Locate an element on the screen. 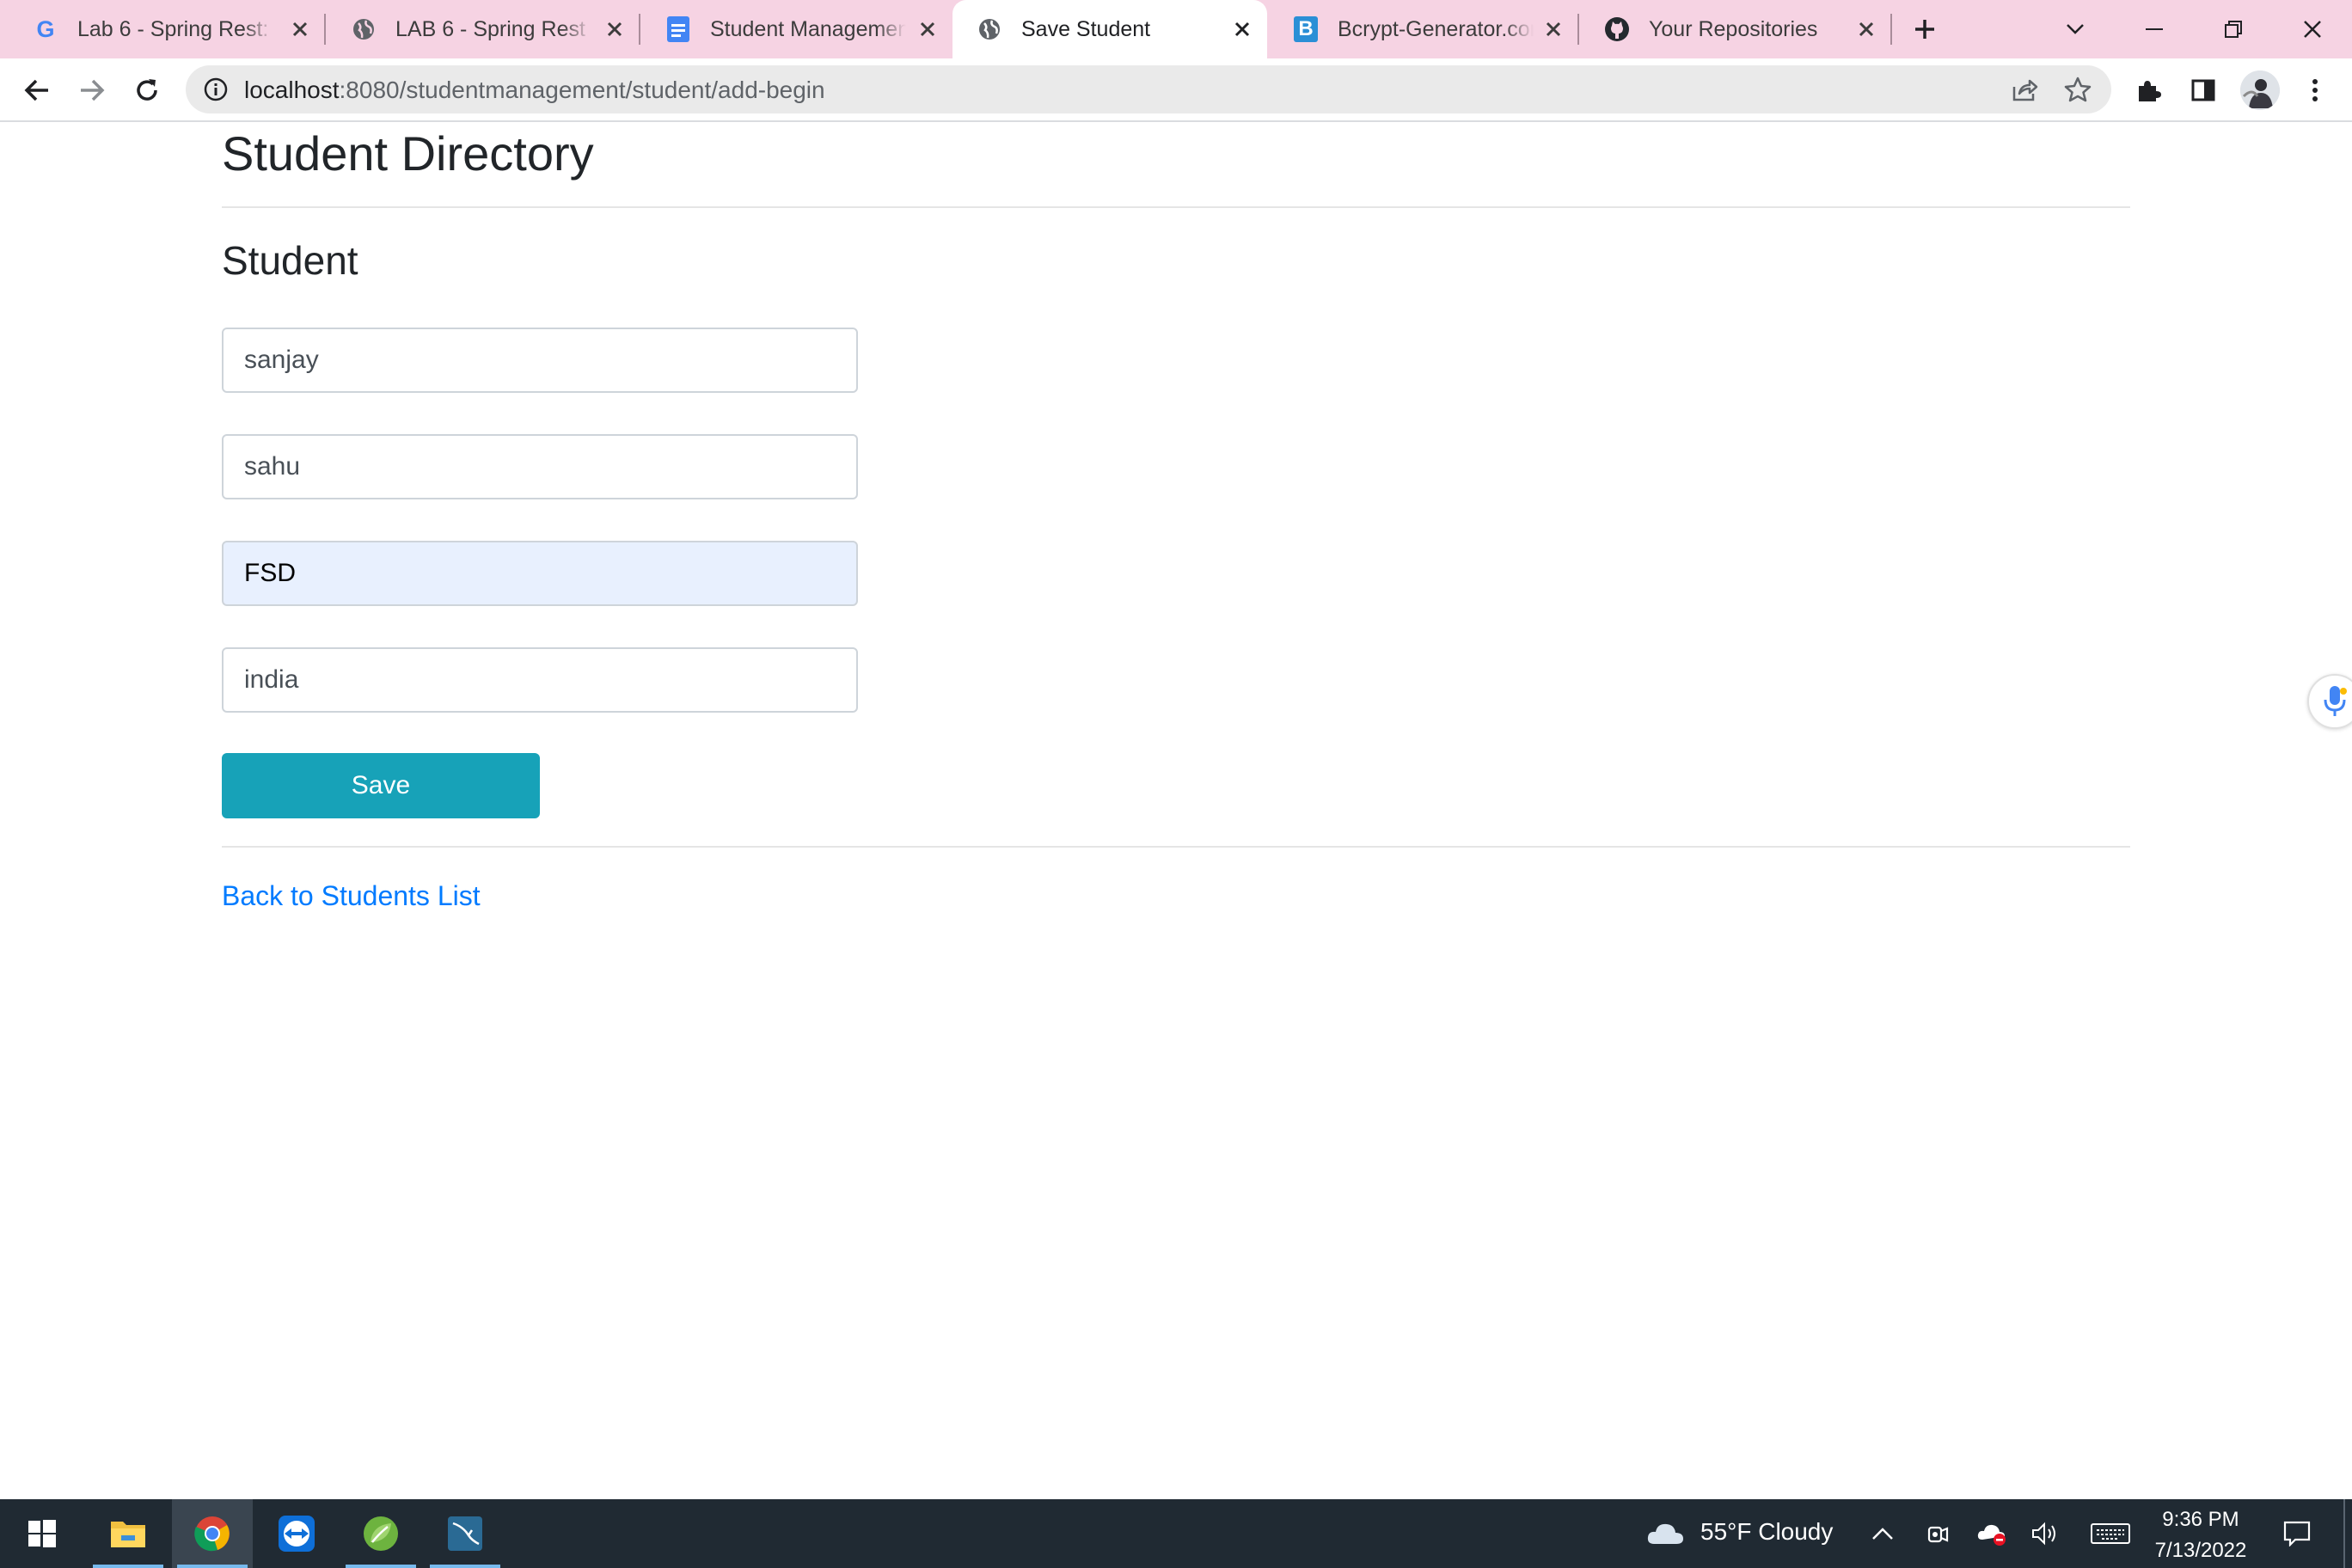 The height and width of the screenshot is (1568, 2352). system-clock: 9:36 PM 7/13/2022 is located at coordinates (2200, 1535).